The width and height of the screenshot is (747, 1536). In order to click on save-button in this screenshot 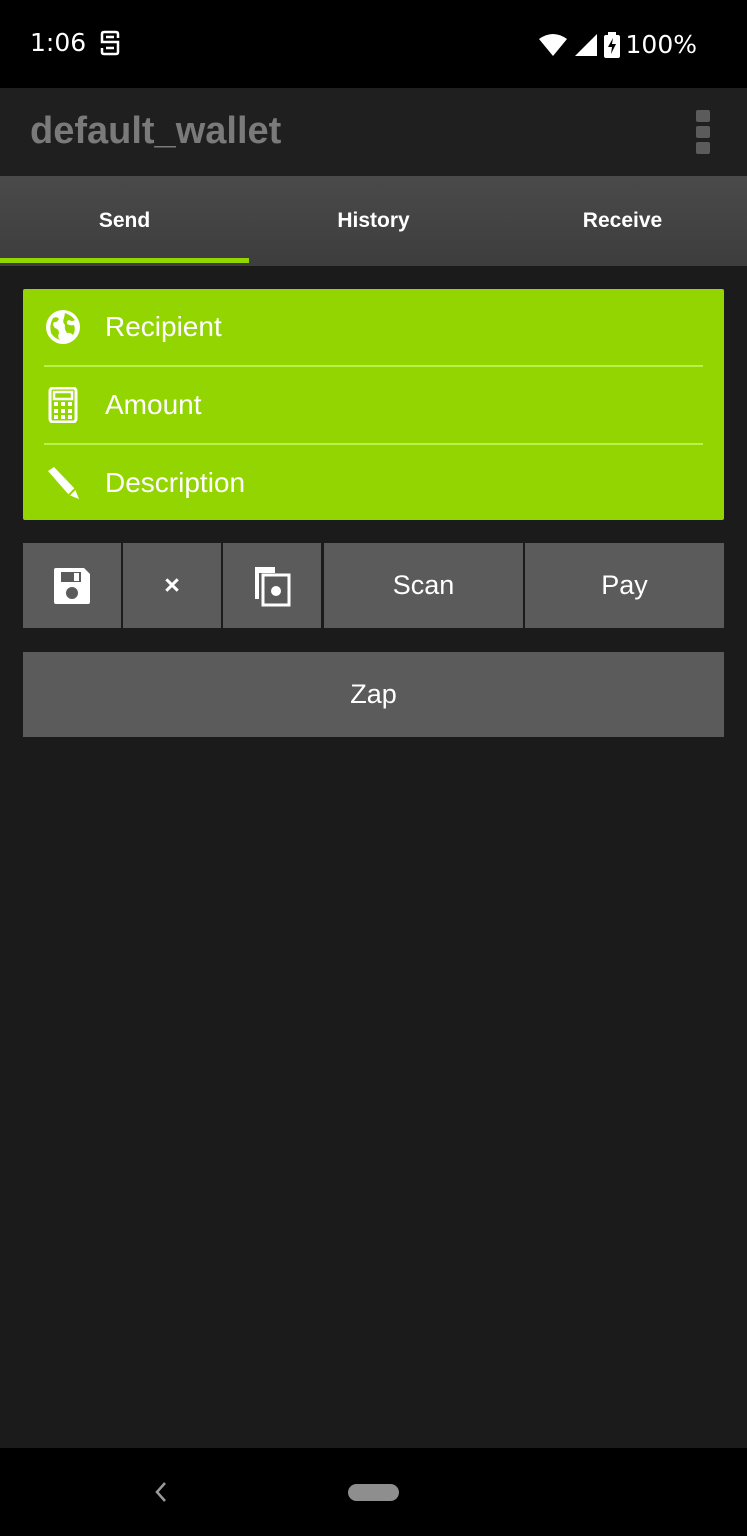, I will do `click(72, 585)`.